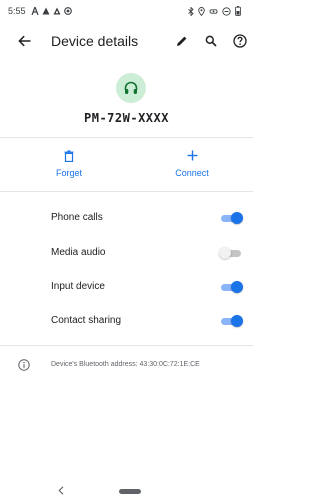 Image resolution: width=320 pixels, height=504 pixels. I want to click on arrow-back-icon, so click(23, 41).